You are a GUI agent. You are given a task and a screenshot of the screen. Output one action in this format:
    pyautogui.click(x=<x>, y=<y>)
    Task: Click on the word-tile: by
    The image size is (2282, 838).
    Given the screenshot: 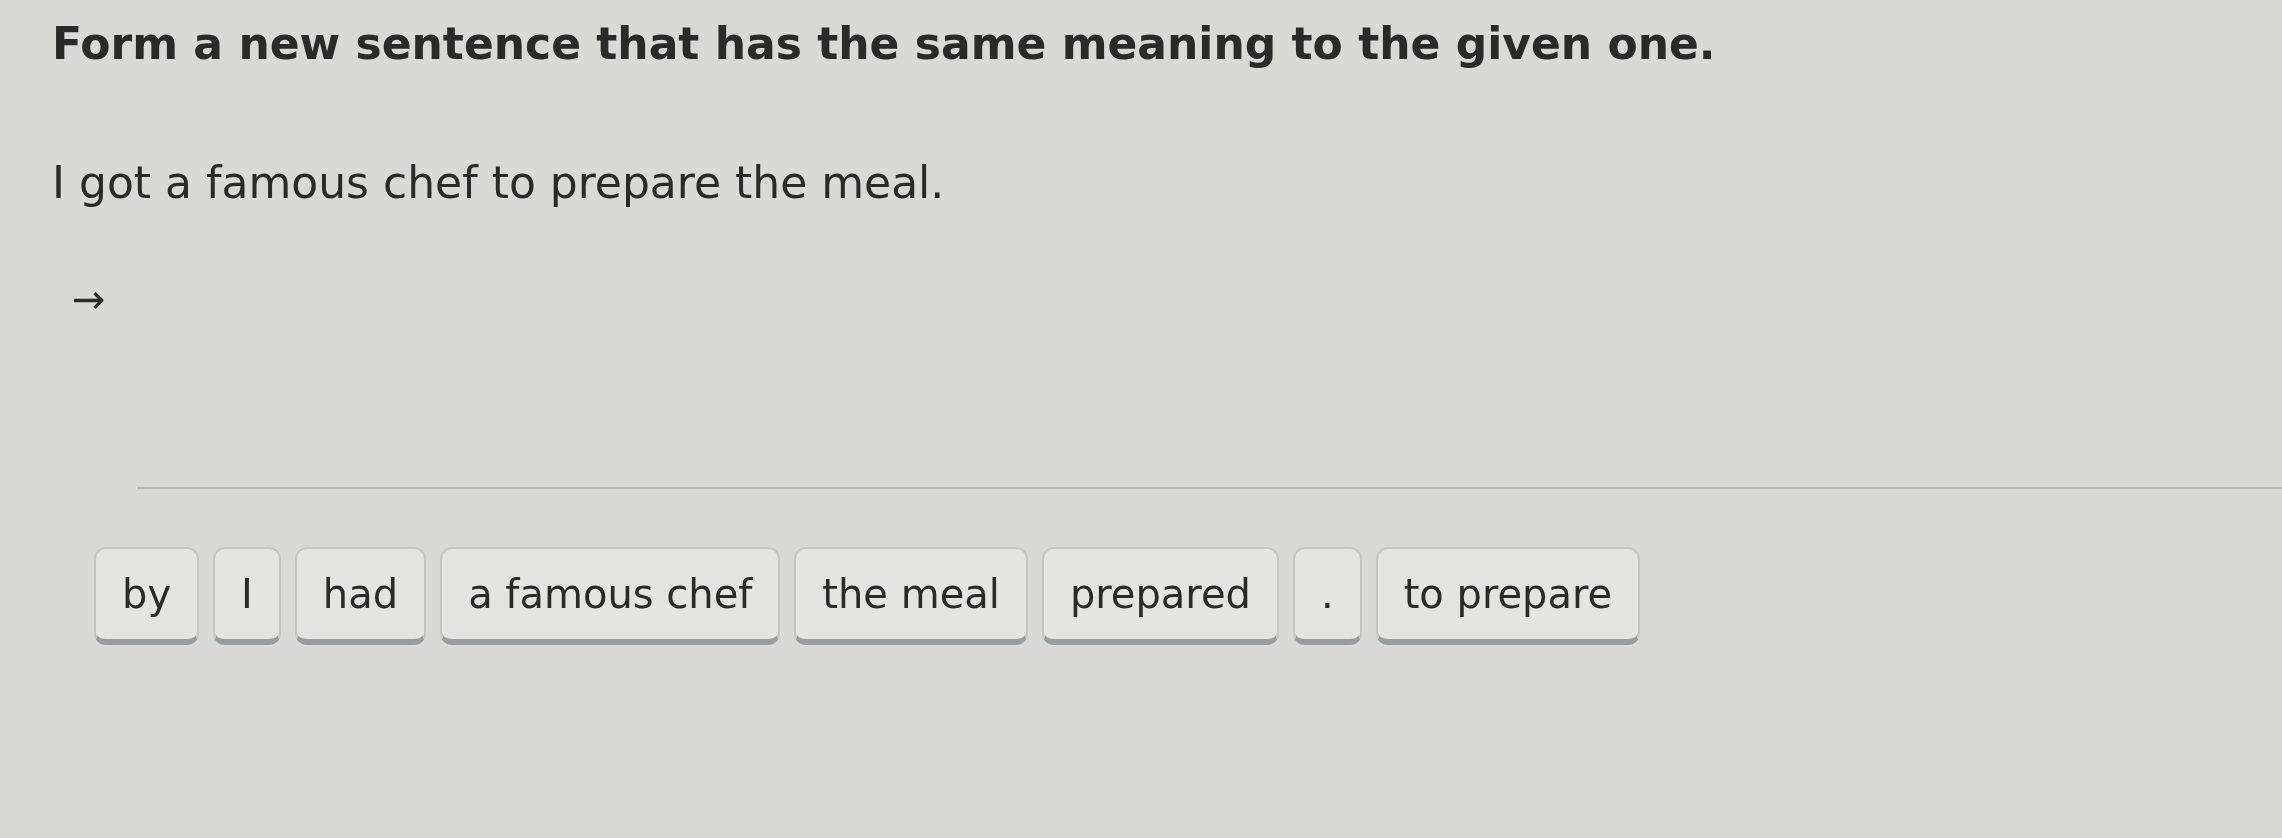 What is the action you would take?
    pyautogui.click(x=147, y=596)
    